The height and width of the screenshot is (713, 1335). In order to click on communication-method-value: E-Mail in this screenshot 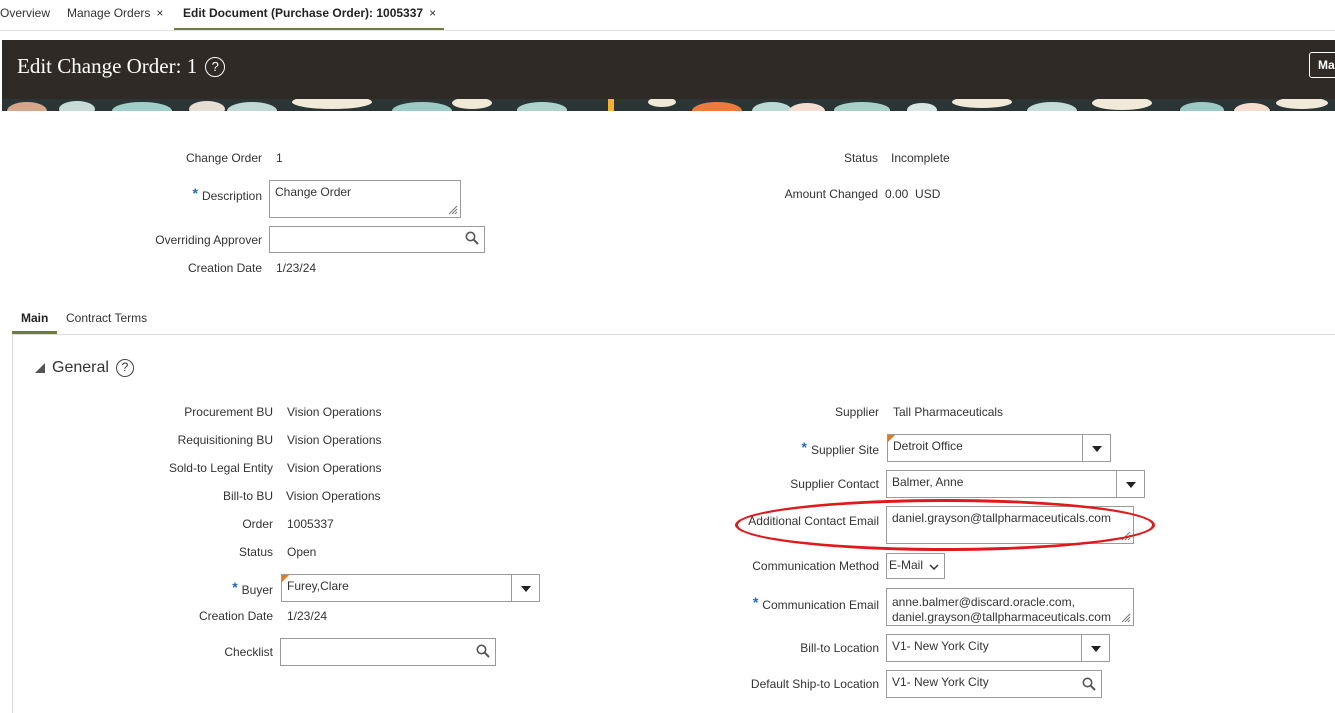, I will do `click(906, 565)`.